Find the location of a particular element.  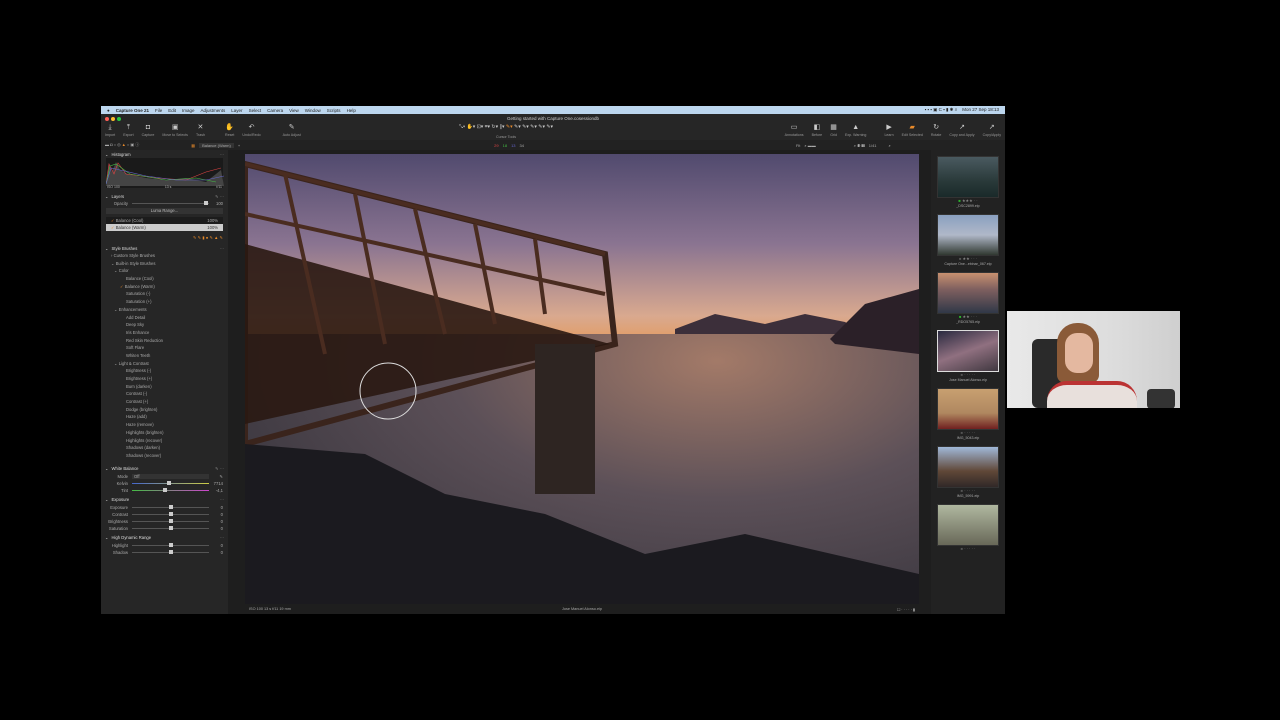

brush-group: ⌄ Light & Contrast is located at coordinates (169, 364).